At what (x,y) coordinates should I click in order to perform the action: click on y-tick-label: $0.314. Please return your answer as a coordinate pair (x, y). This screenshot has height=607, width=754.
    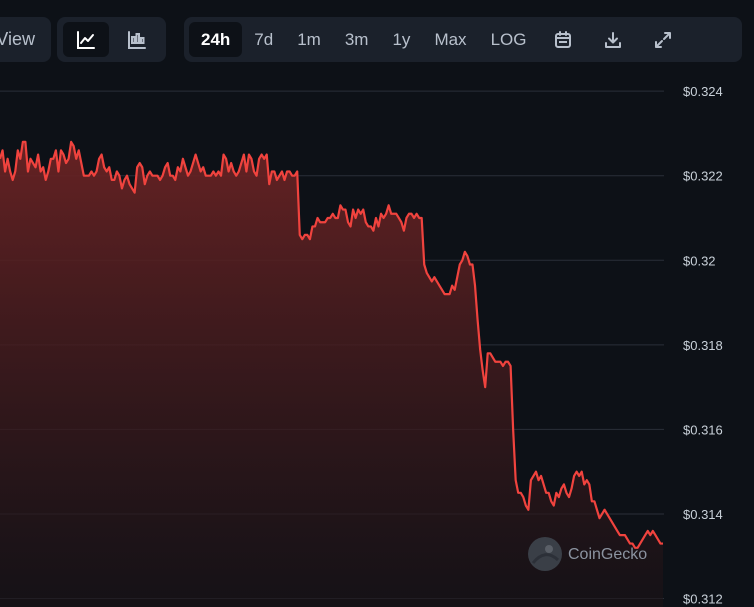
    Looking at the image, I should click on (703, 514).